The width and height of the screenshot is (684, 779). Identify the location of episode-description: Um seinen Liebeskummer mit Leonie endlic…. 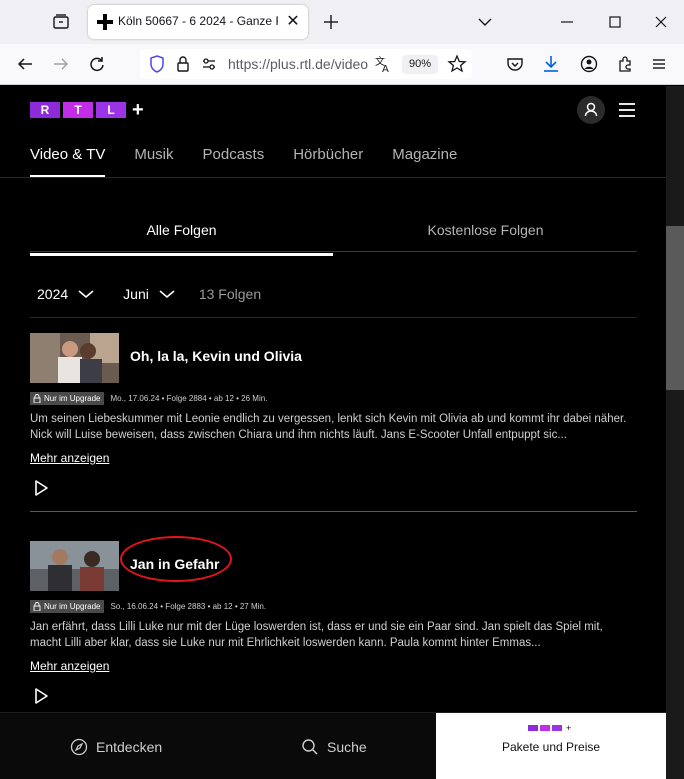
(328, 427).